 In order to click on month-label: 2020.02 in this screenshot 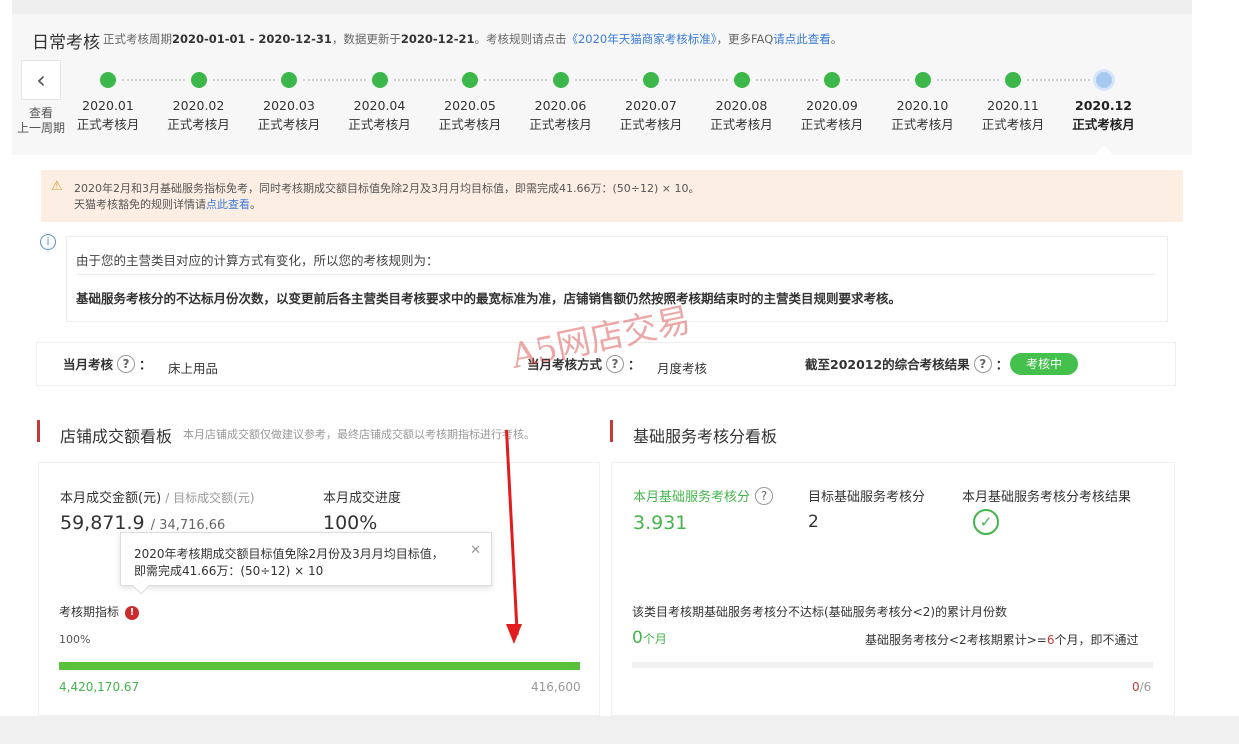, I will do `click(198, 105)`.